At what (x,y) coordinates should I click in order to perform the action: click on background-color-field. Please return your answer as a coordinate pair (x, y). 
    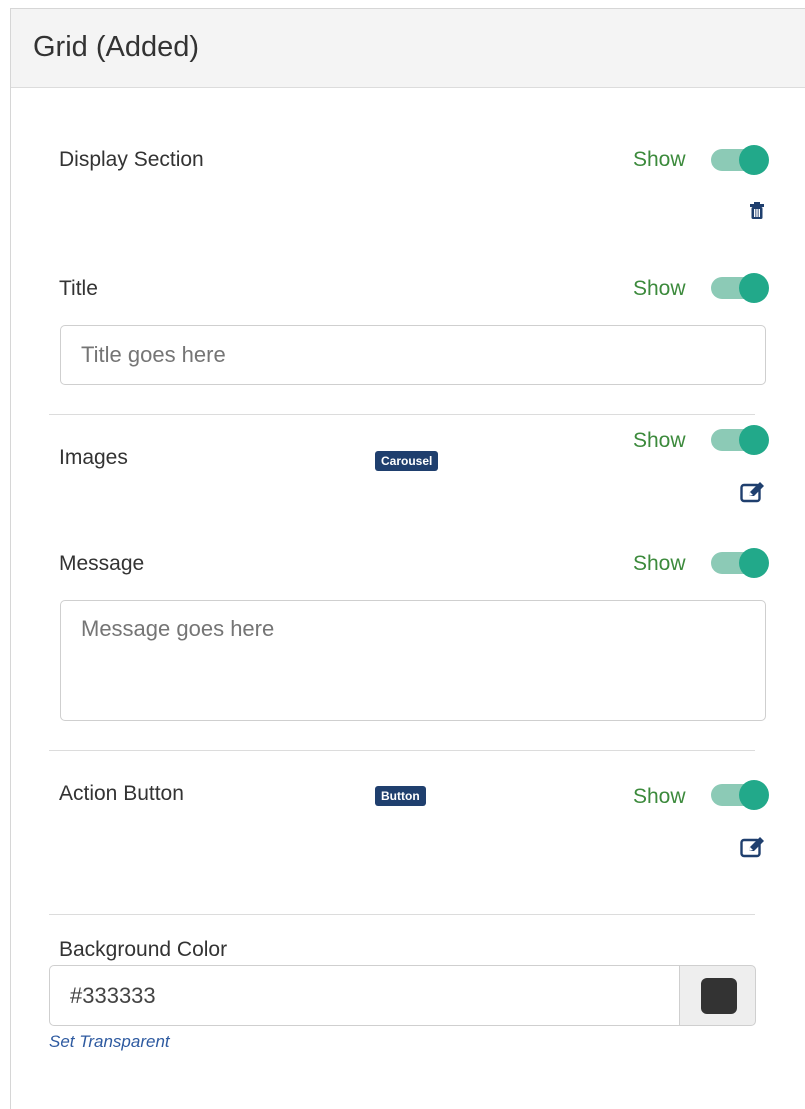
    Looking at the image, I should click on (402, 995).